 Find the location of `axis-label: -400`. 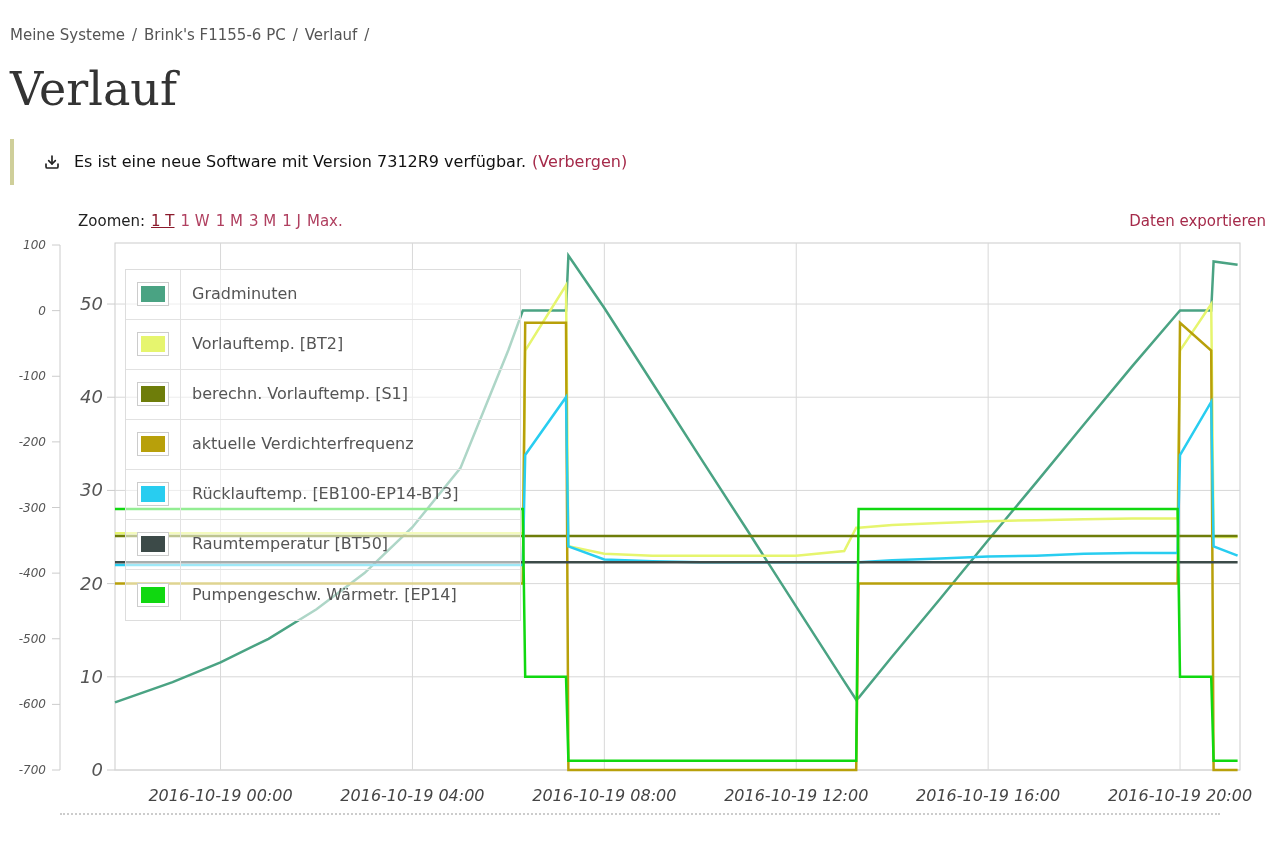

axis-label: -400 is located at coordinates (32, 572).